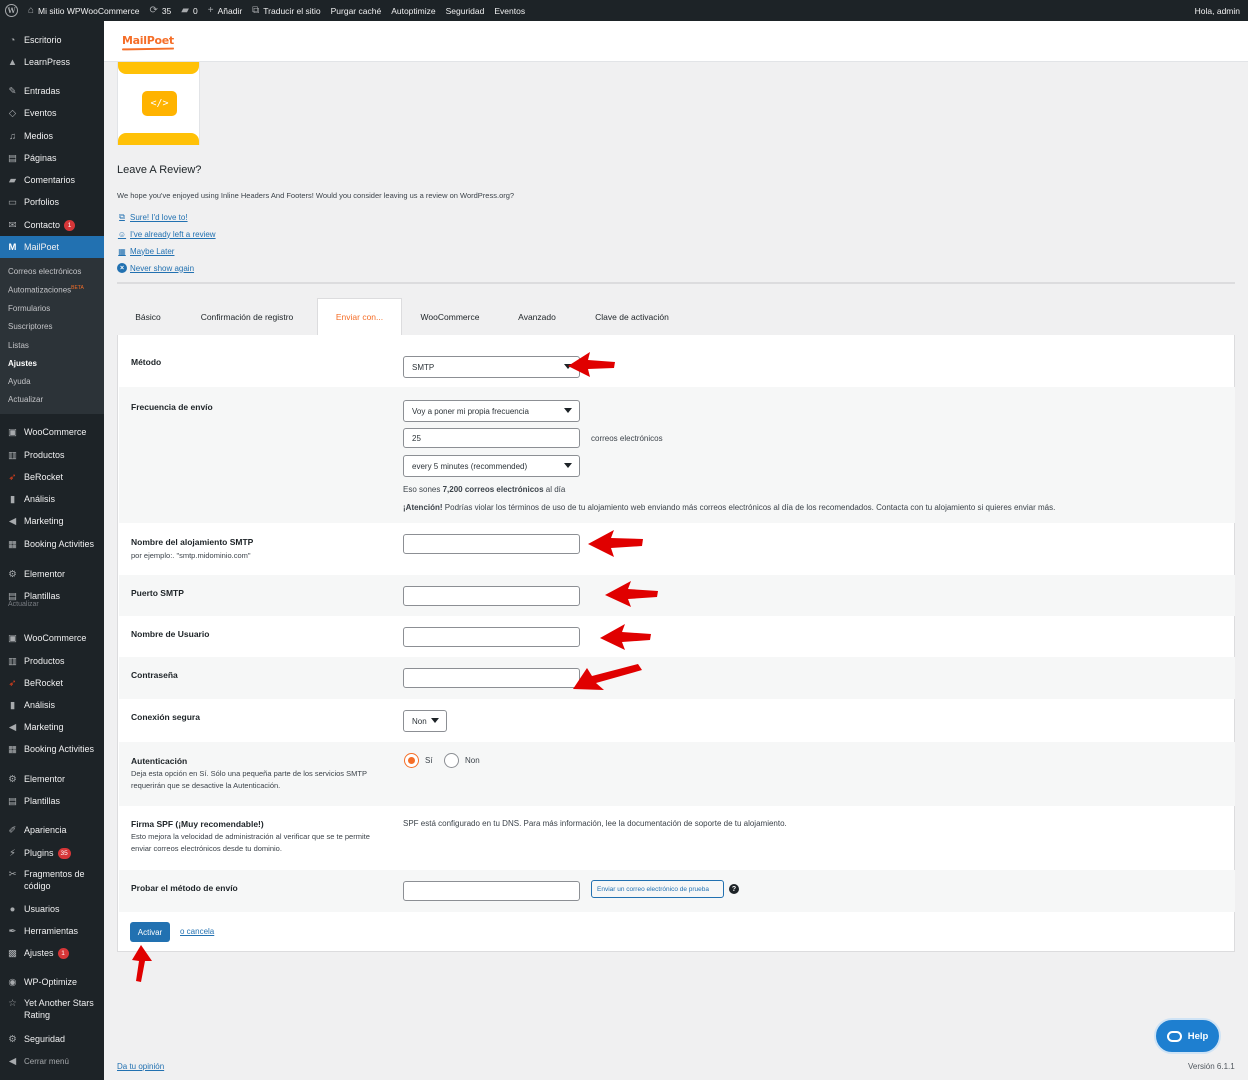 Image resolution: width=1248 pixels, height=1080 pixels. I want to click on metodo-select: SMTP, so click(491, 367).